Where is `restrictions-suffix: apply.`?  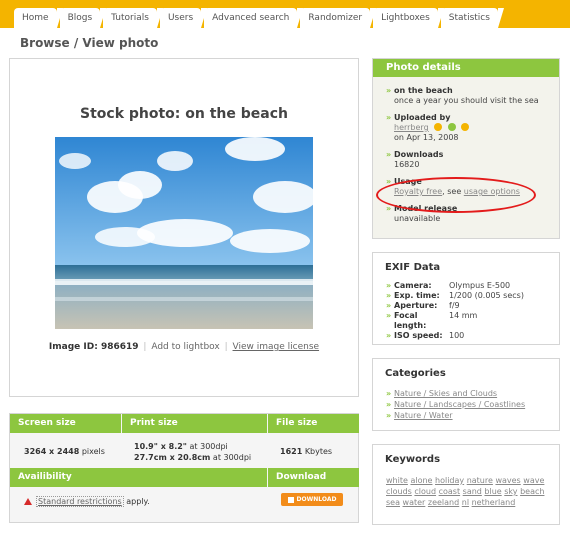 restrictions-suffix: apply. is located at coordinates (138, 501).